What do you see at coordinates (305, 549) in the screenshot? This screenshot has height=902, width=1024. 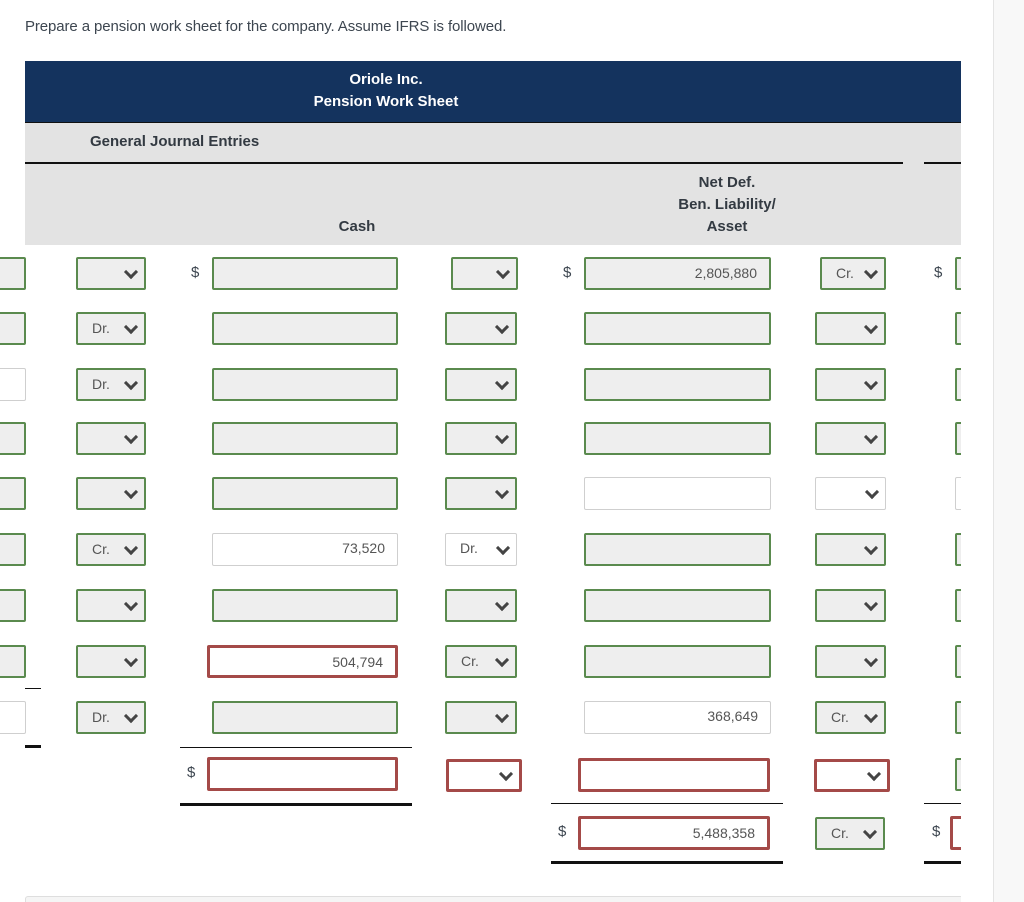 I see `cash-input: 73,520` at bounding box center [305, 549].